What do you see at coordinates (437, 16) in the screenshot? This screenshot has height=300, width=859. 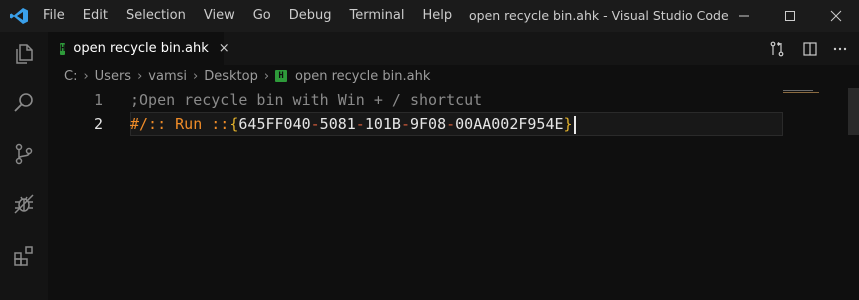 I see `menu-help: Help` at bounding box center [437, 16].